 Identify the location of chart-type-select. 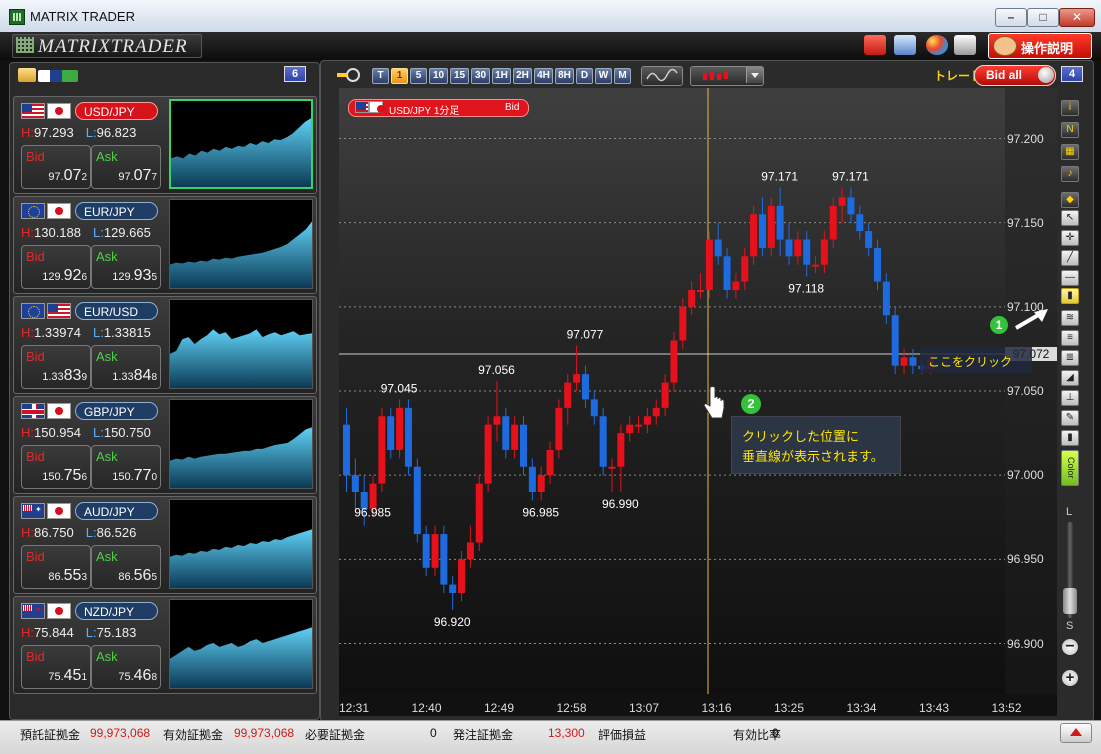
(727, 76).